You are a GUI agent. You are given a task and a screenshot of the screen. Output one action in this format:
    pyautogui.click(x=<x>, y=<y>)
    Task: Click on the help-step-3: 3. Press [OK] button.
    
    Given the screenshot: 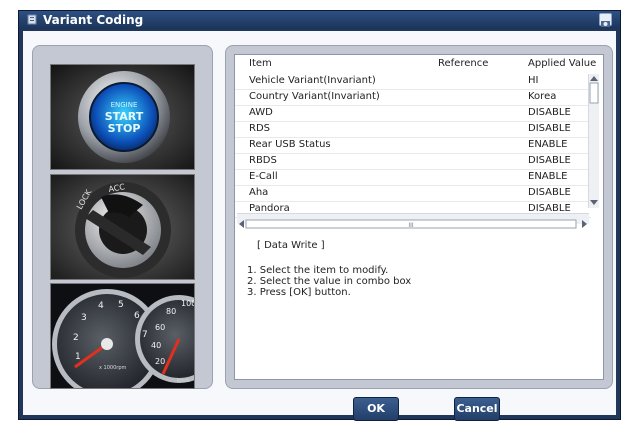 What is the action you would take?
    pyautogui.click(x=299, y=292)
    